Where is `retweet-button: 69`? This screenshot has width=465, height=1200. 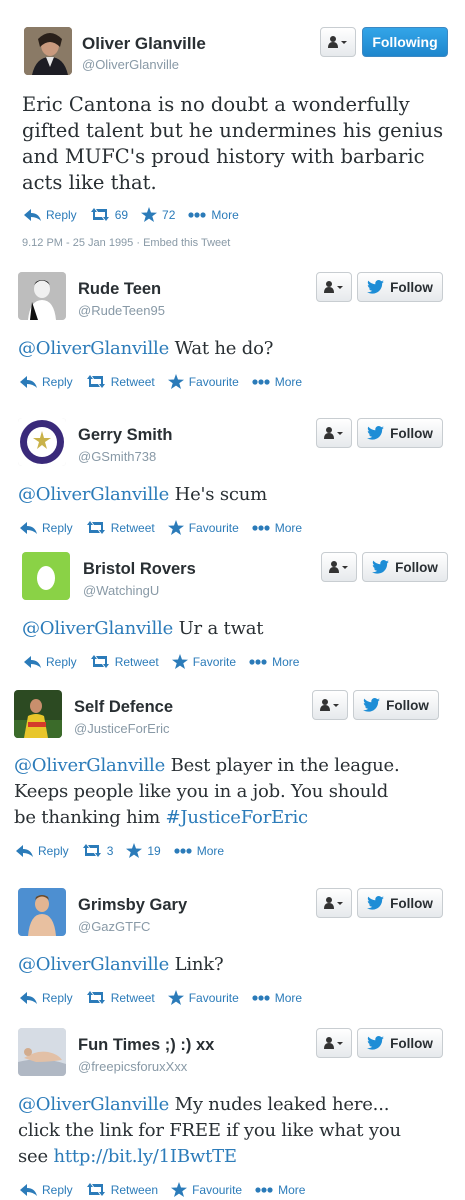
retweet-button: 69 is located at coordinates (109, 215).